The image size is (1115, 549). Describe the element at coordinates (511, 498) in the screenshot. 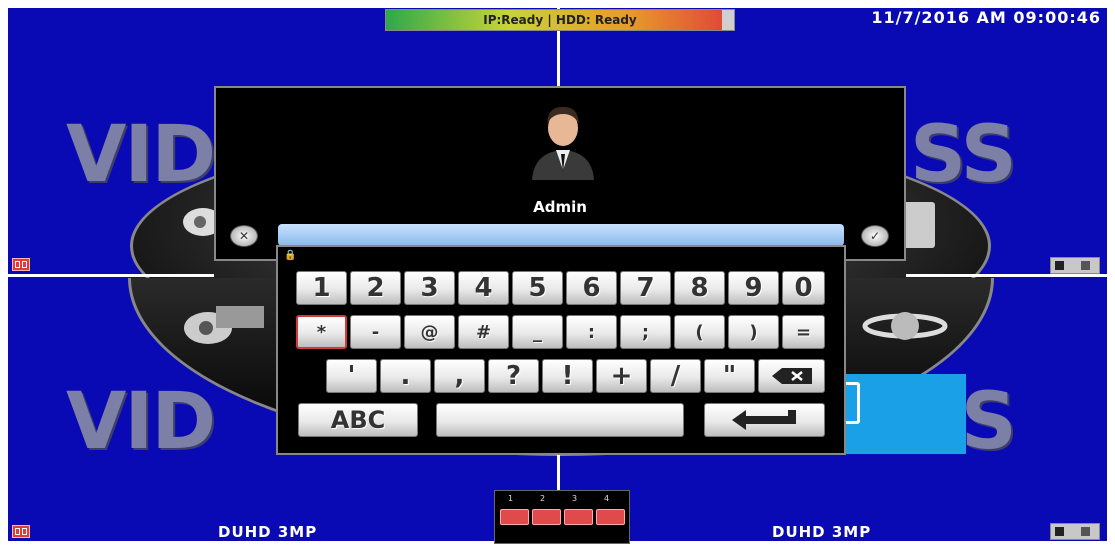

I see `channel-number: 1` at that location.